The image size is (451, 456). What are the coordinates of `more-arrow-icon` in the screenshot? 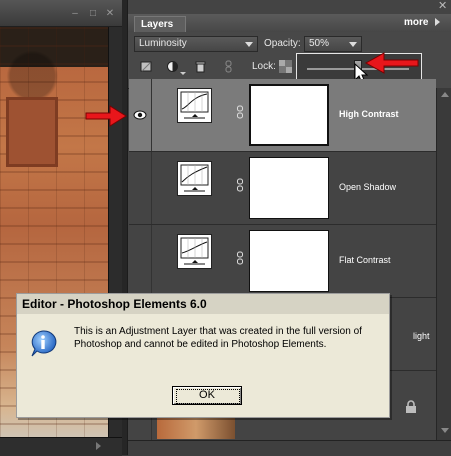 It's located at (437, 22).